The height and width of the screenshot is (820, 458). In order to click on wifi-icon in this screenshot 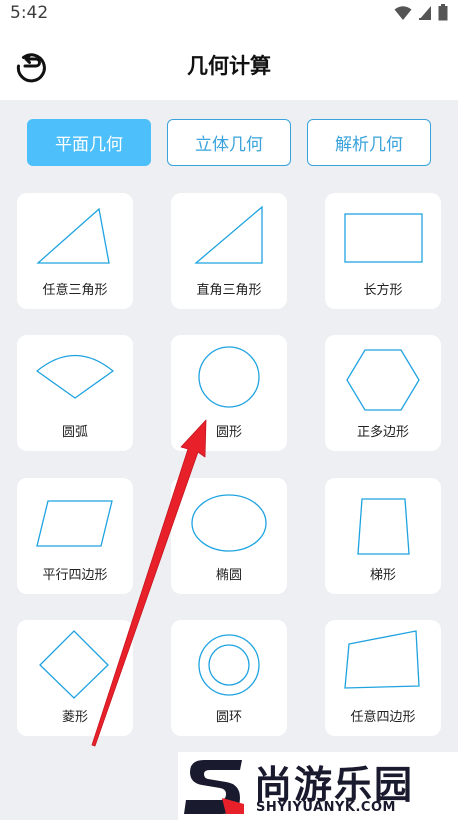, I will do `click(403, 12)`.